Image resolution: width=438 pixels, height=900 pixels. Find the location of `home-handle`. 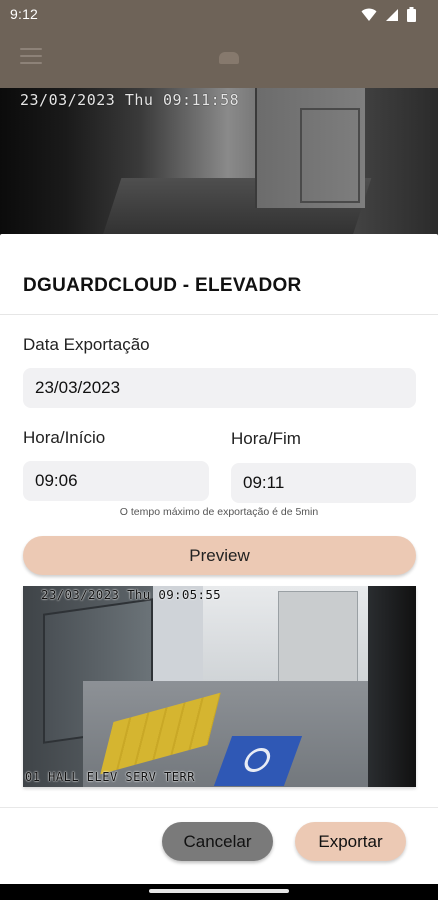

home-handle is located at coordinates (219, 891).